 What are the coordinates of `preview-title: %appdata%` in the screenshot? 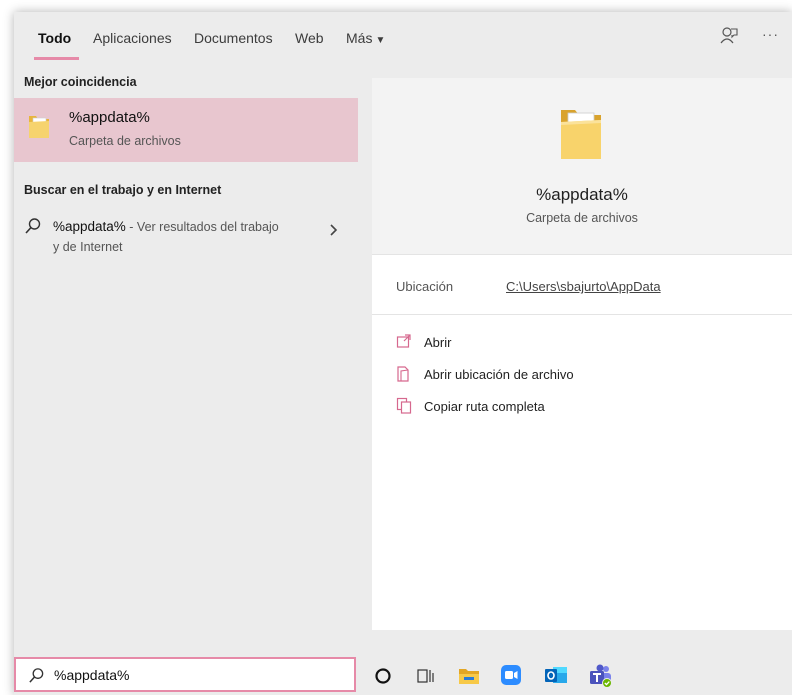 It's located at (582, 194).